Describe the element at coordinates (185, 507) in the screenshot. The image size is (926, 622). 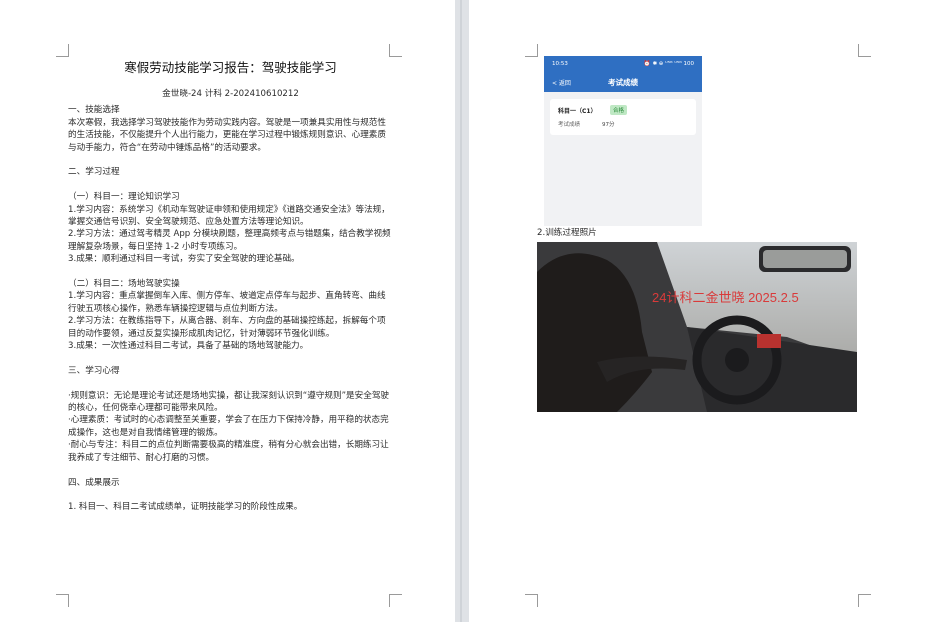
I see `body-line: 1. 科目一、科目二考试成绩单，证明技能学习的阶段性成果。` at that location.